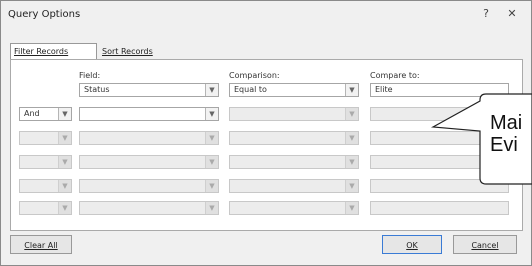  I want to click on callout-line-2: Evi, so click(504, 145).